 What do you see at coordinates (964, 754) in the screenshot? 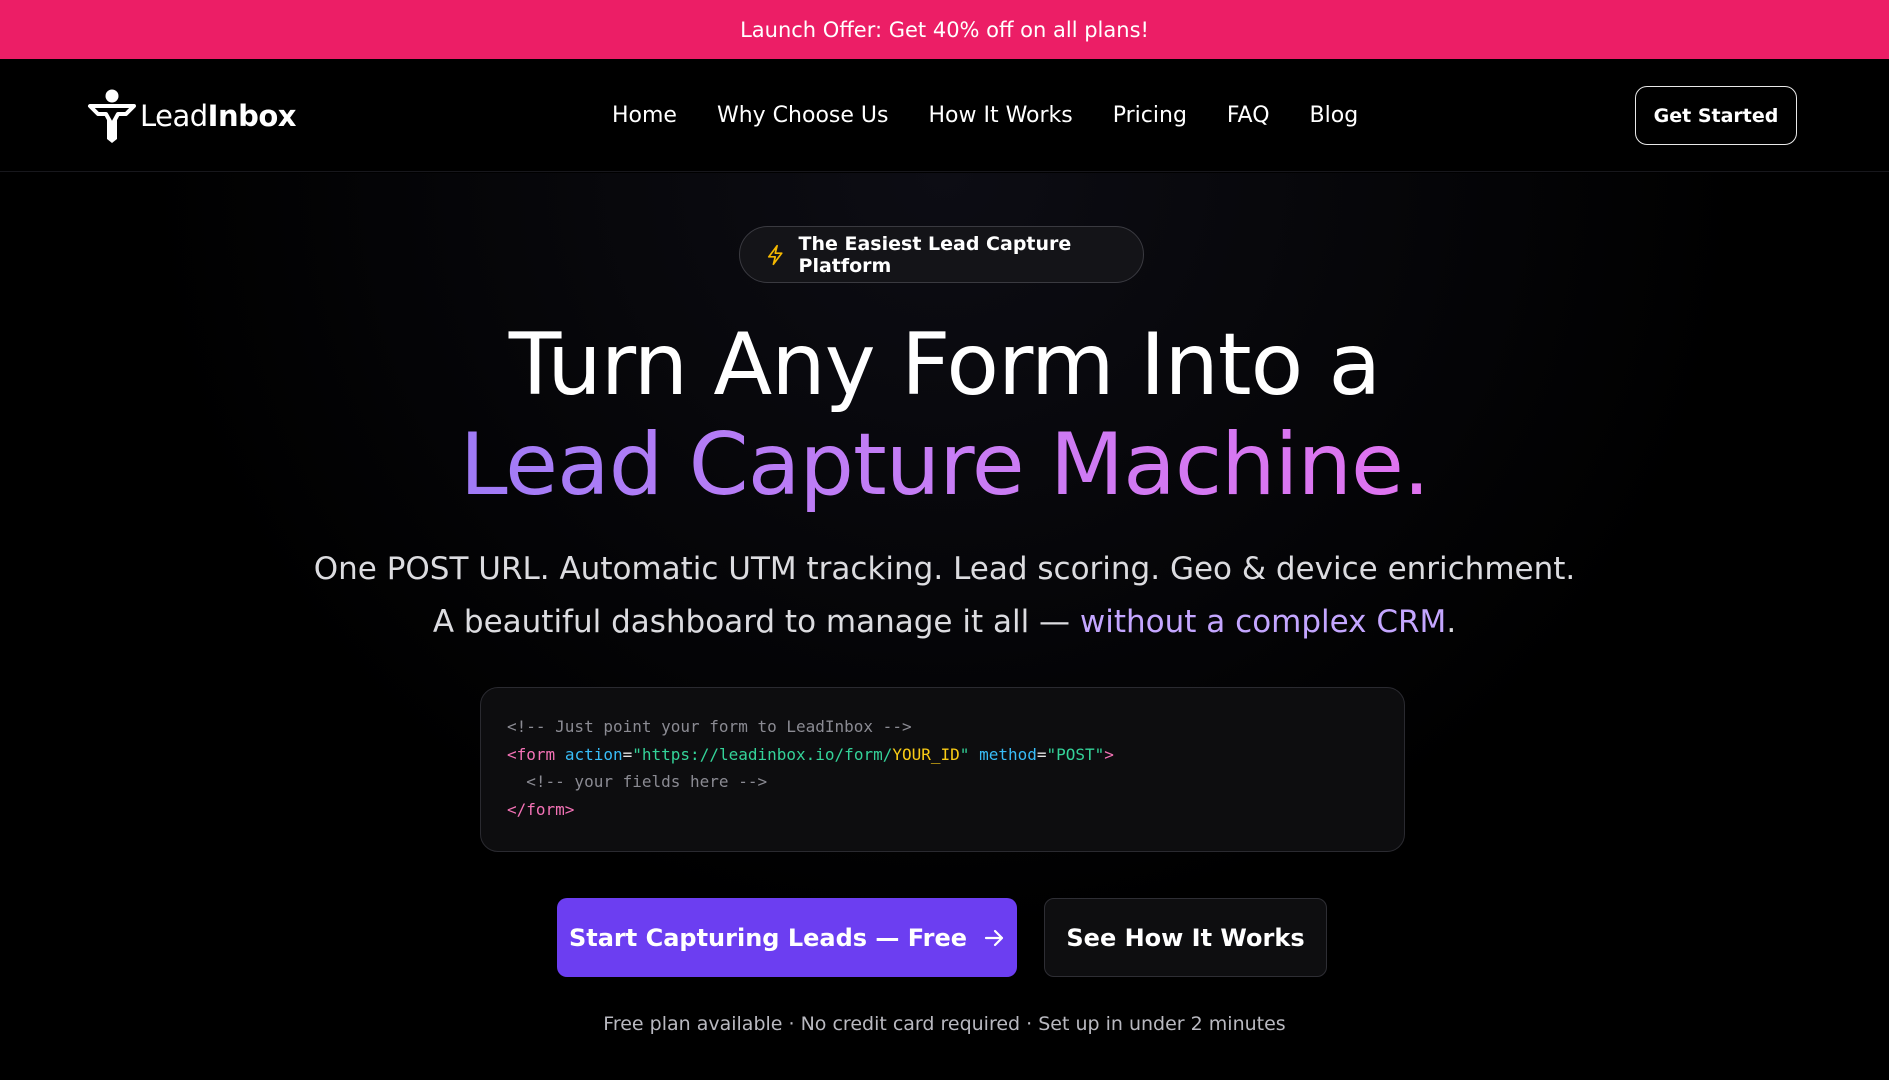
I see `code-quote-close: "` at bounding box center [964, 754].